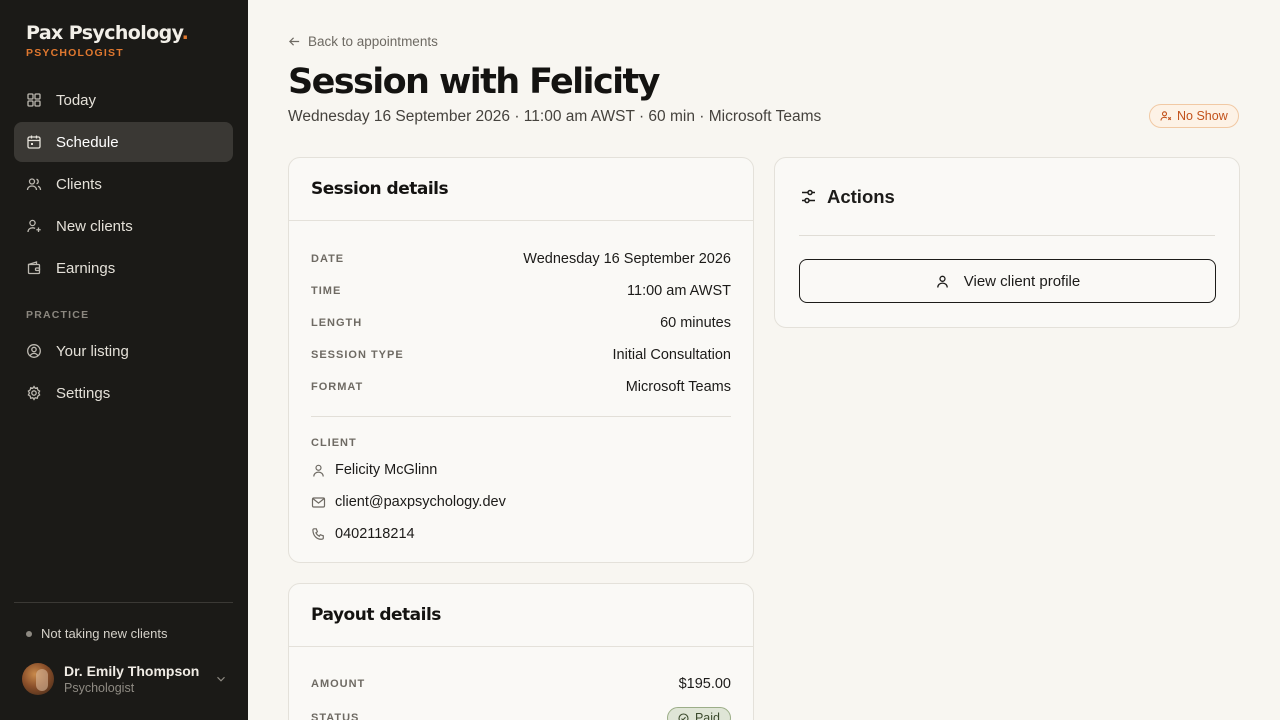 The width and height of the screenshot is (1280, 720). I want to click on brand-name: Pax Psychology, so click(104, 33).